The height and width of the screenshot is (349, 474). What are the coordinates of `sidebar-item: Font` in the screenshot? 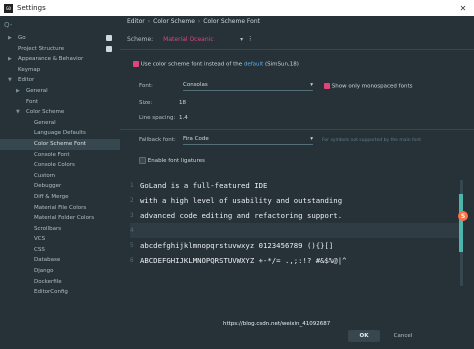 It's located at (60, 102).